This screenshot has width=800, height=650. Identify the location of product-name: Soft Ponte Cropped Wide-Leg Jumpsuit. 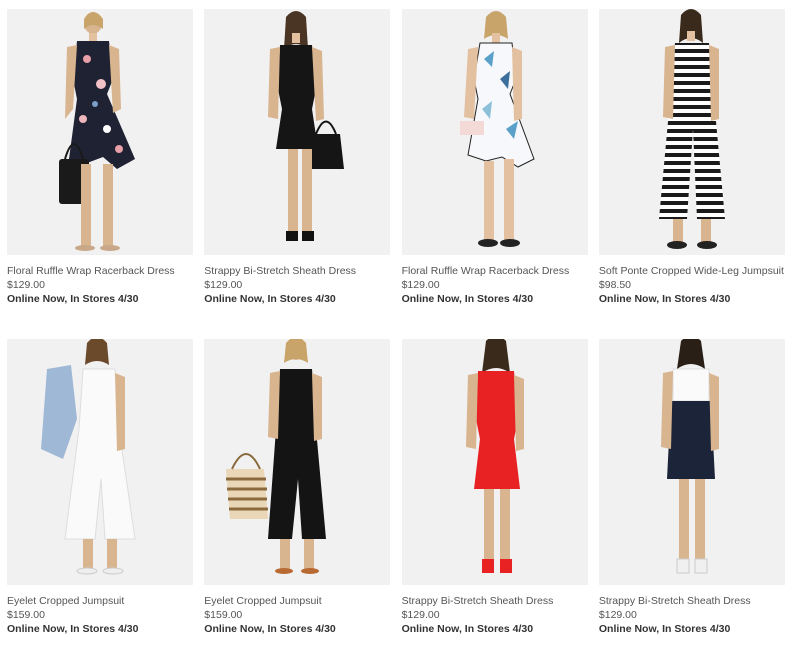
(692, 271).